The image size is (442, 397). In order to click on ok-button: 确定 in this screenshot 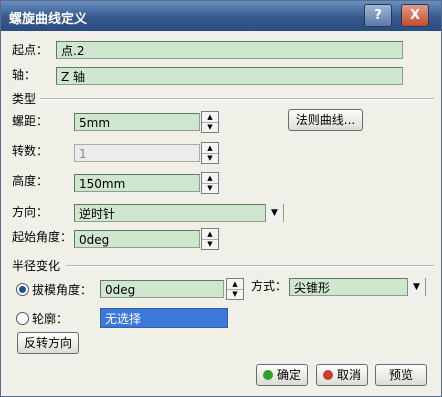, I will do `click(282, 375)`.